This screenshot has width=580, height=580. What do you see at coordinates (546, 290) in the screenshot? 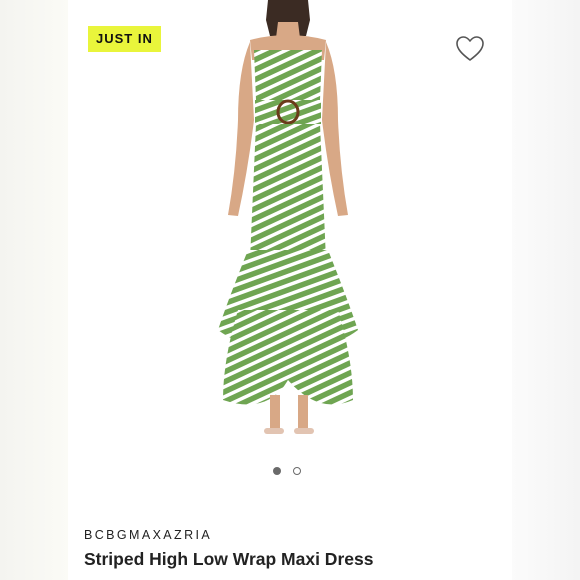
I see `side-background-right` at bounding box center [546, 290].